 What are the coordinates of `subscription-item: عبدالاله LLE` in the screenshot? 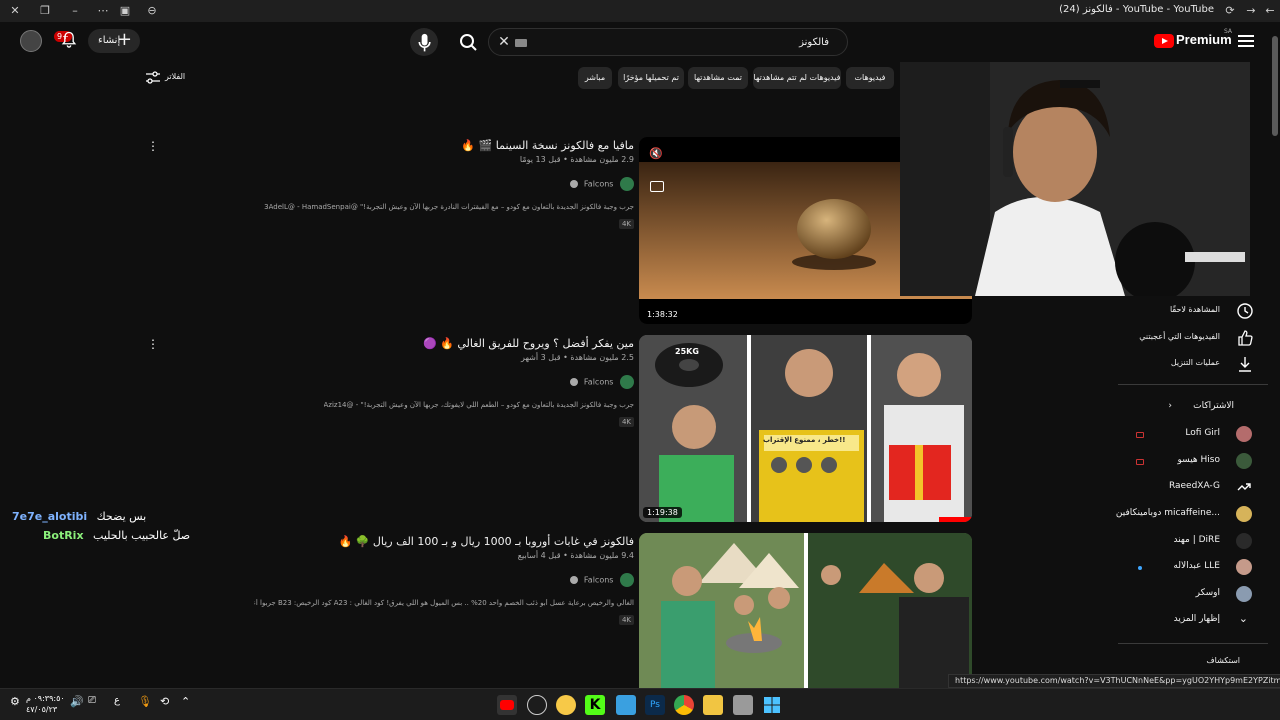 It's located at (1190, 568).